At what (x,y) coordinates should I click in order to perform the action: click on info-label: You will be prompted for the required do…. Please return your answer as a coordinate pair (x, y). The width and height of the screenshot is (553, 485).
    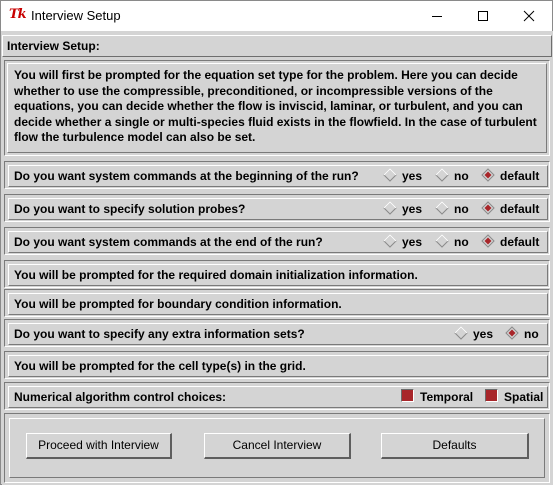
    Looking at the image, I should click on (216, 275).